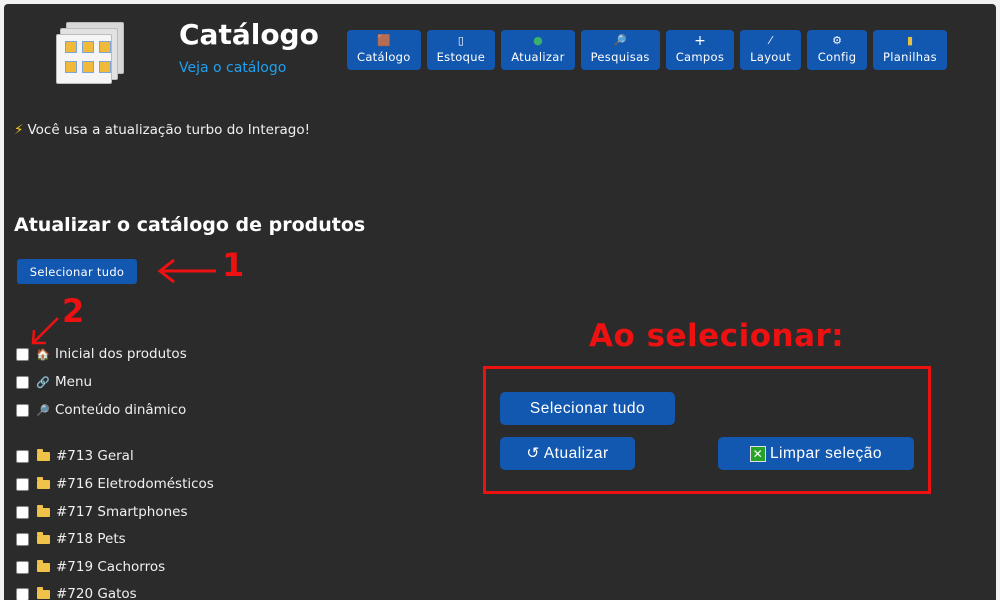 Image resolution: width=1000 pixels, height=600 pixels. Describe the element at coordinates (232, 68) in the screenshot. I see `view-catalog-link: Veja o catálogo` at that location.